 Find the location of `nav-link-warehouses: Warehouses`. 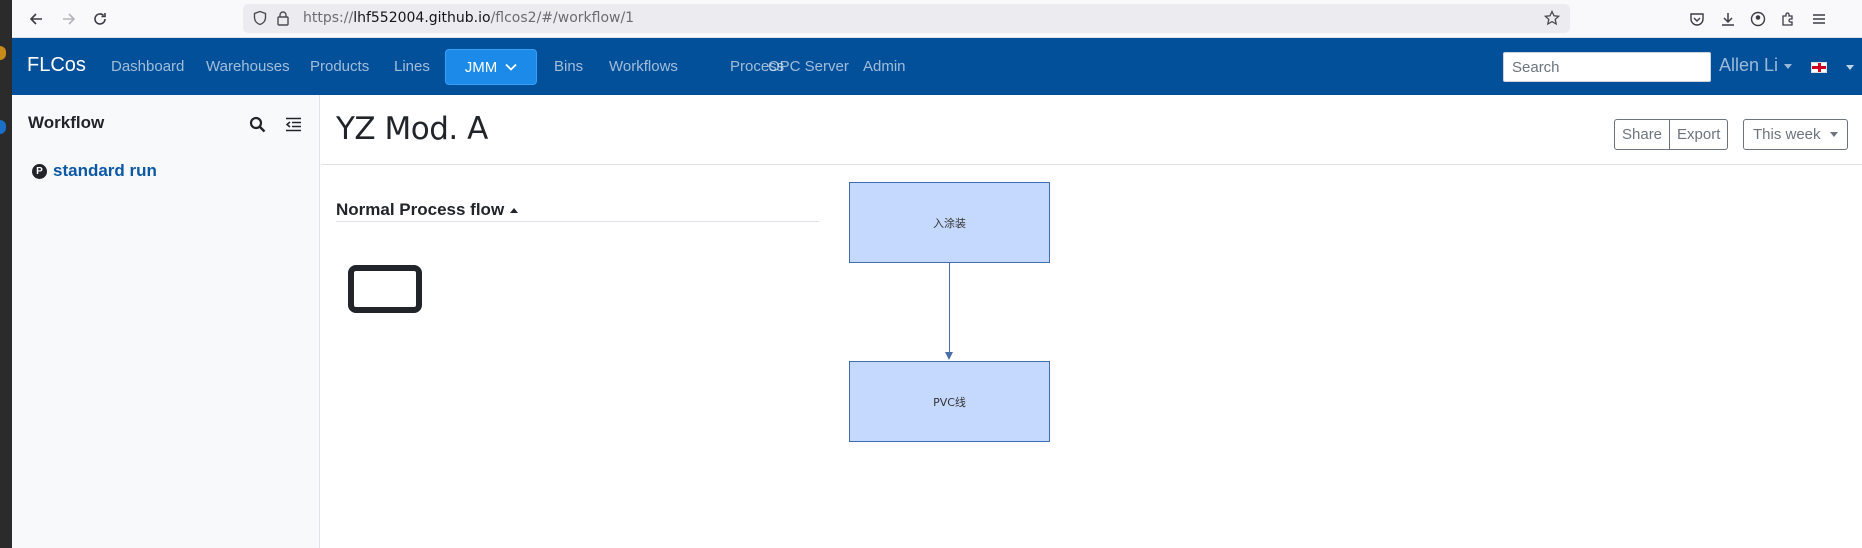

nav-link-warehouses: Warehouses is located at coordinates (248, 66).